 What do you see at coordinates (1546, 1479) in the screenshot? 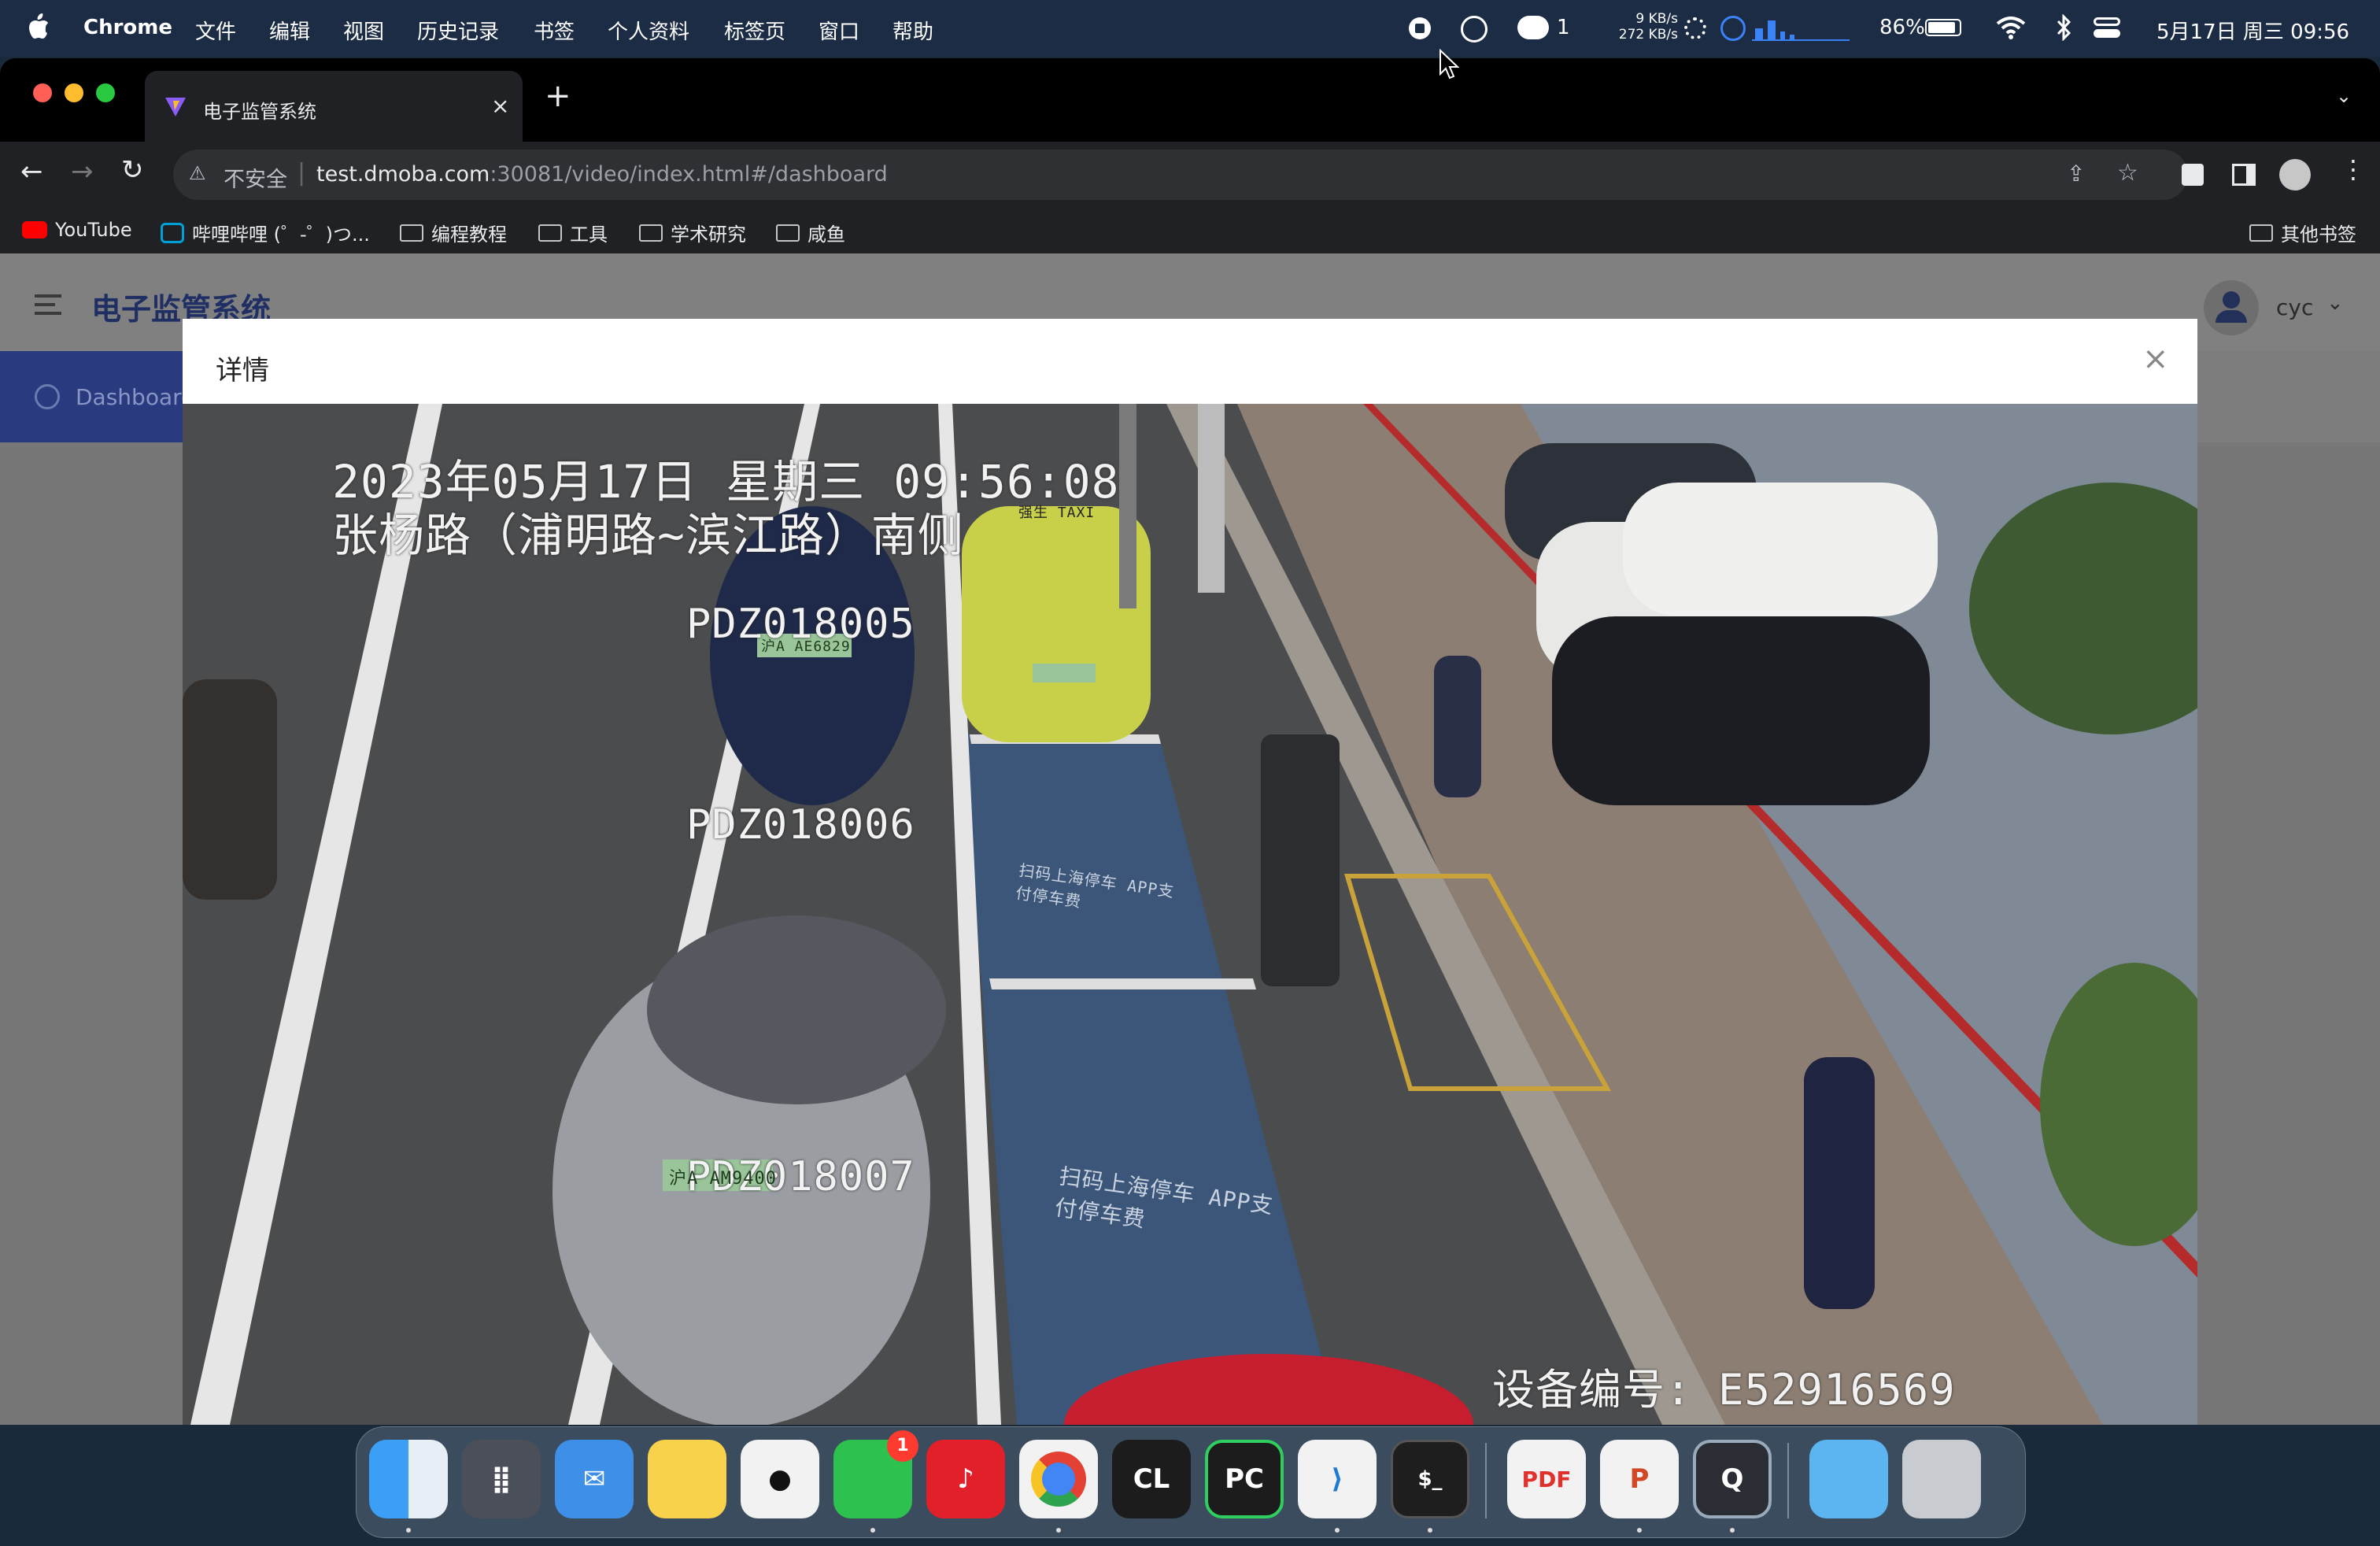
I see `pdf-expert-icon: PDF` at bounding box center [1546, 1479].